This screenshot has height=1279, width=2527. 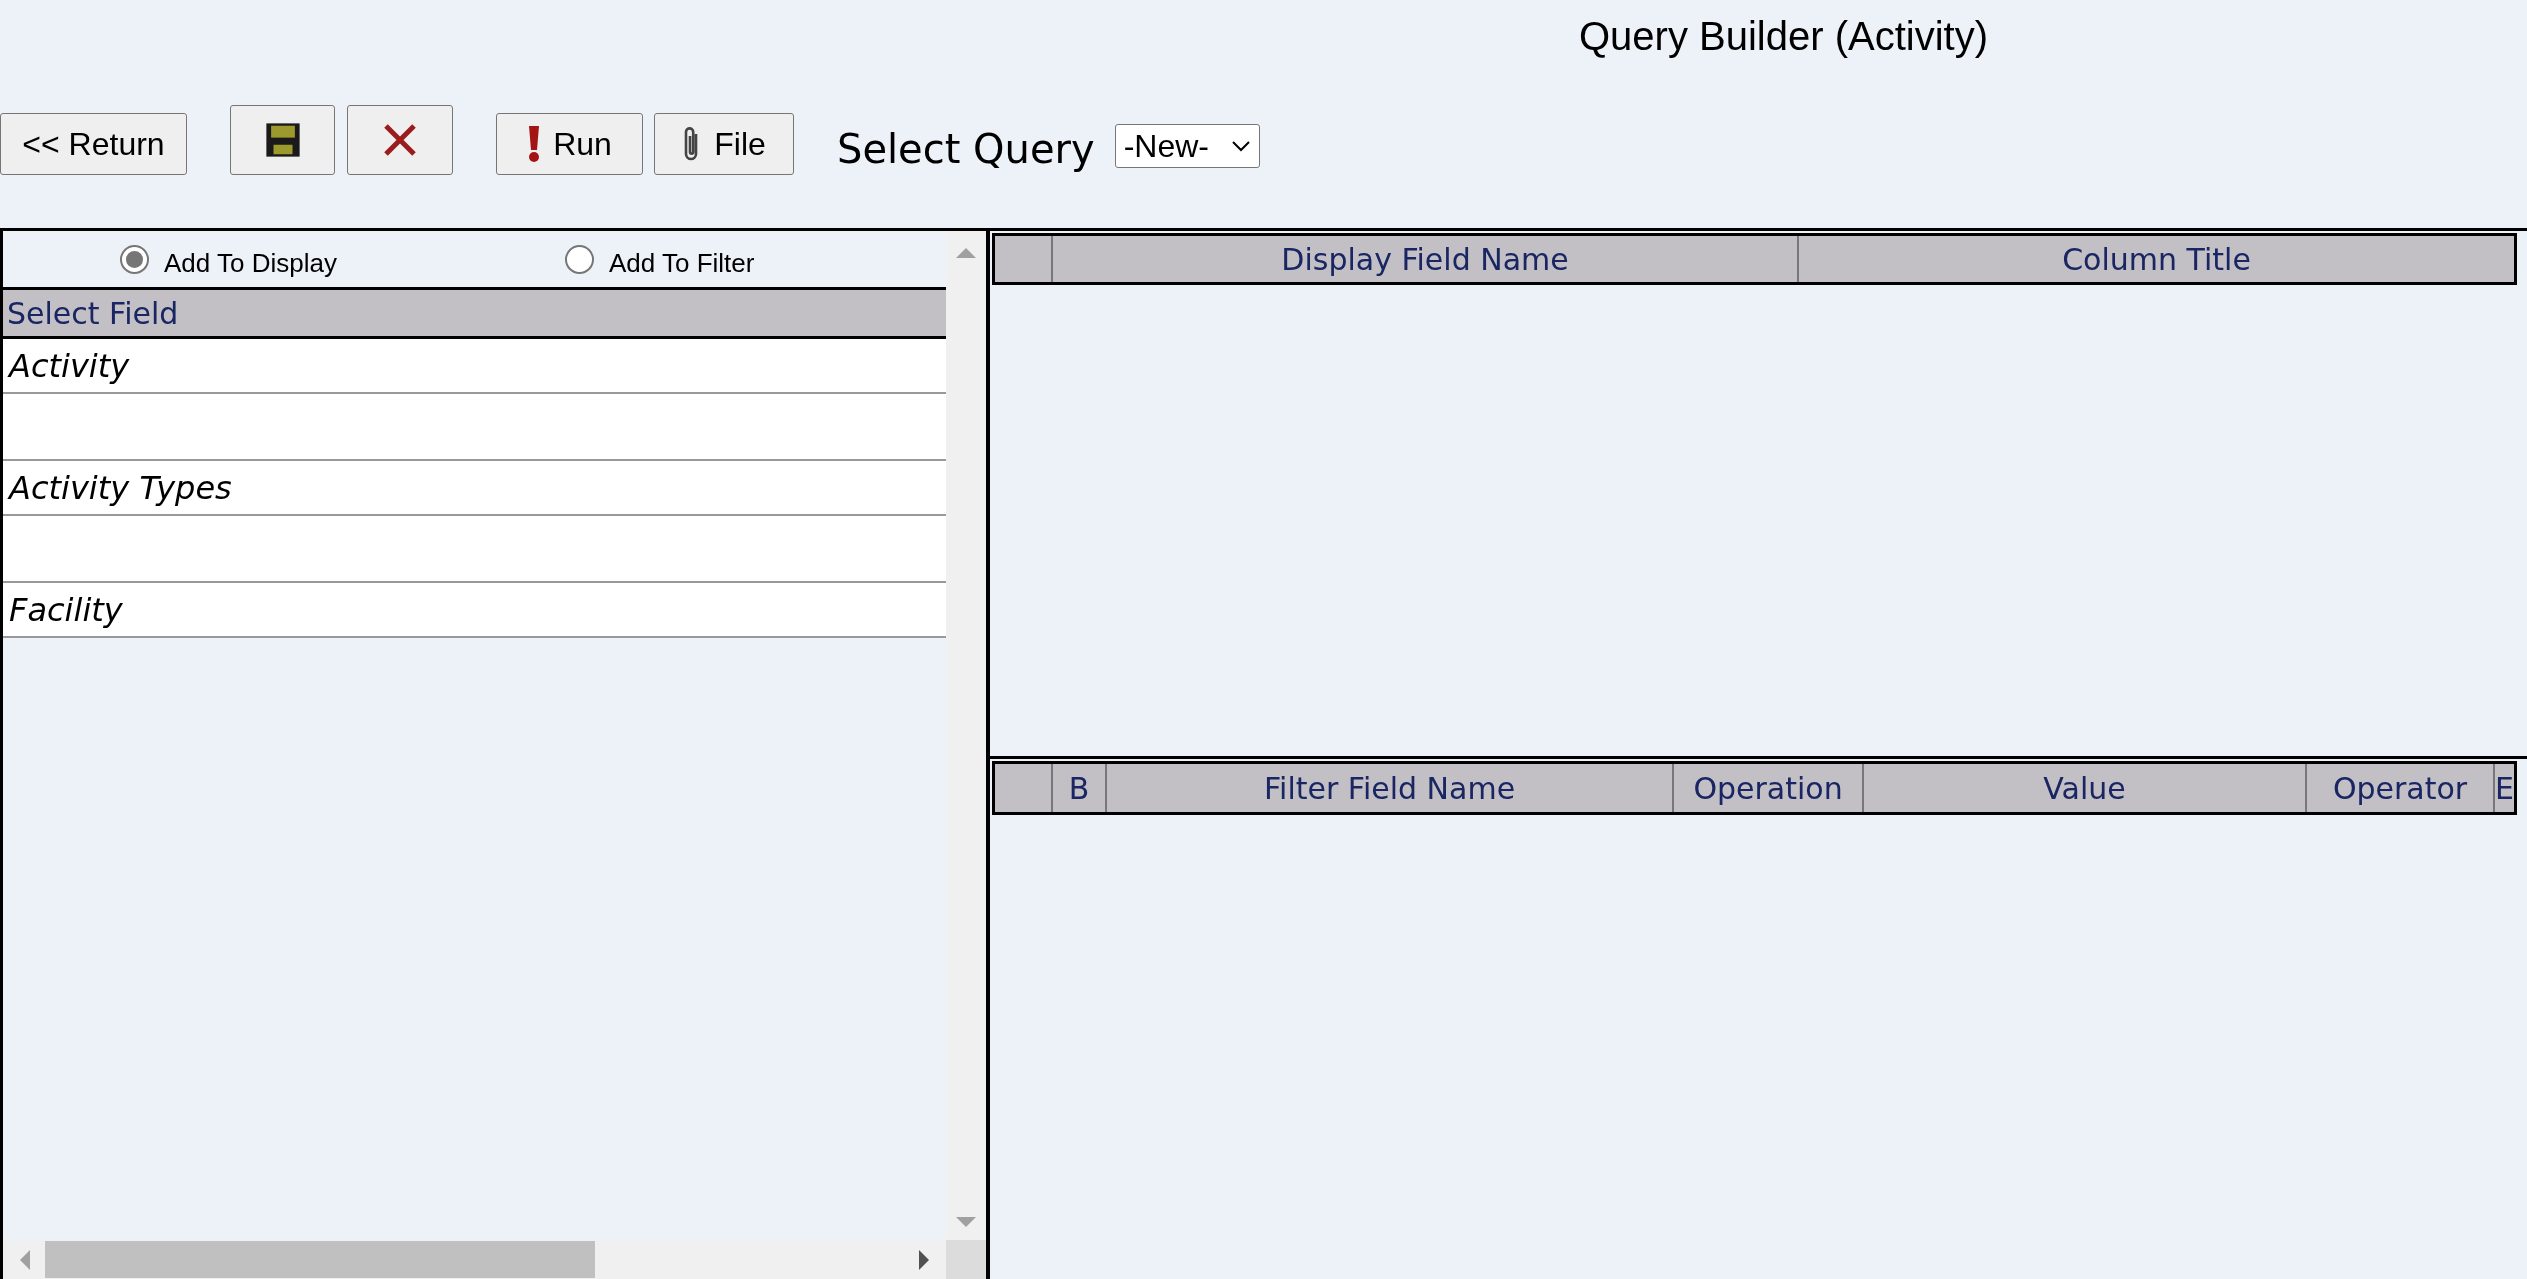 I want to click on column-header: Operator, so click(x=2401, y=788).